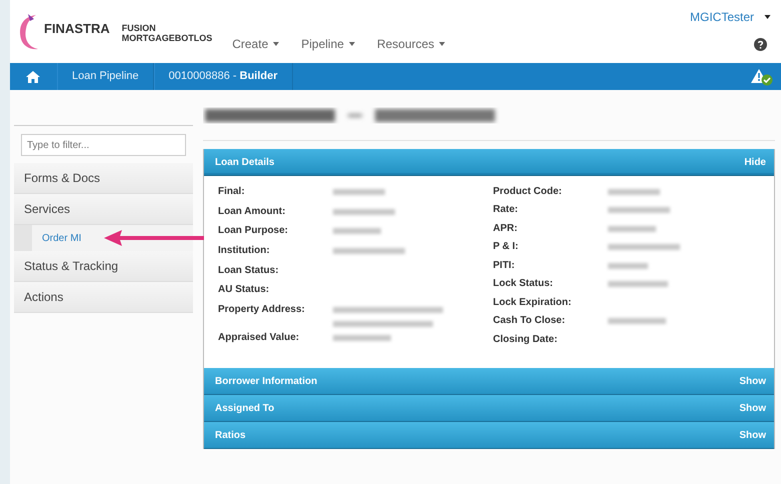 Image resolution: width=781 pixels, height=484 pixels. Describe the element at coordinates (244, 250) in the screenshot. I see `field-label: Institution:` at that location.